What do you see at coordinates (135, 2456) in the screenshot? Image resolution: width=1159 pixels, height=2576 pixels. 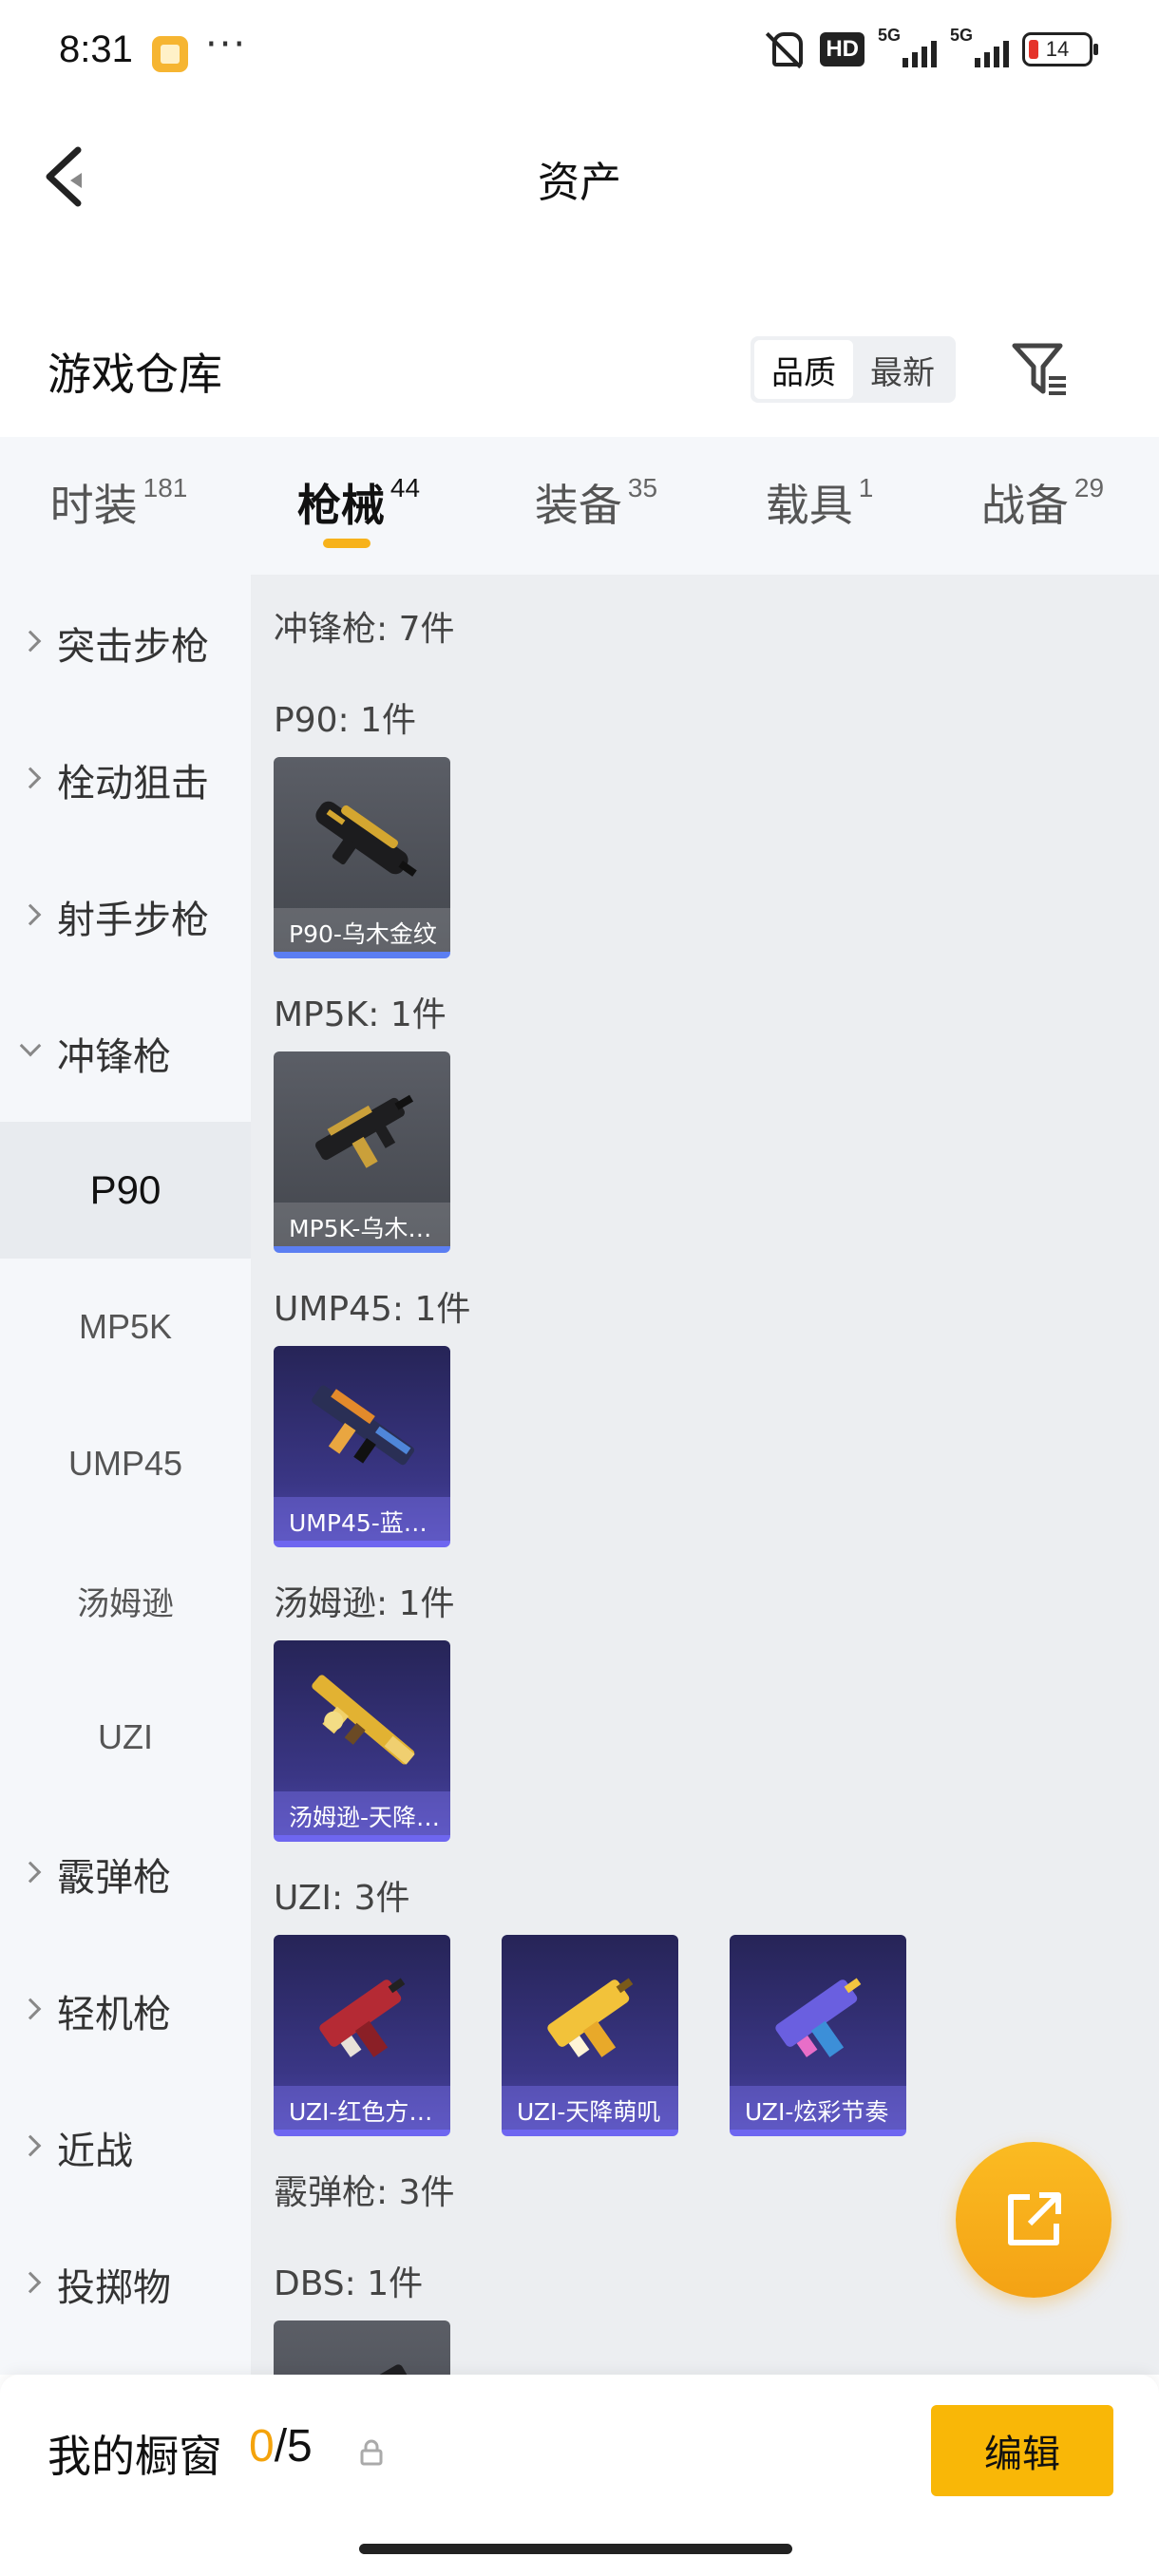 I see `showcase-label: 我的橱窗` at bounding box center [135, 2456].